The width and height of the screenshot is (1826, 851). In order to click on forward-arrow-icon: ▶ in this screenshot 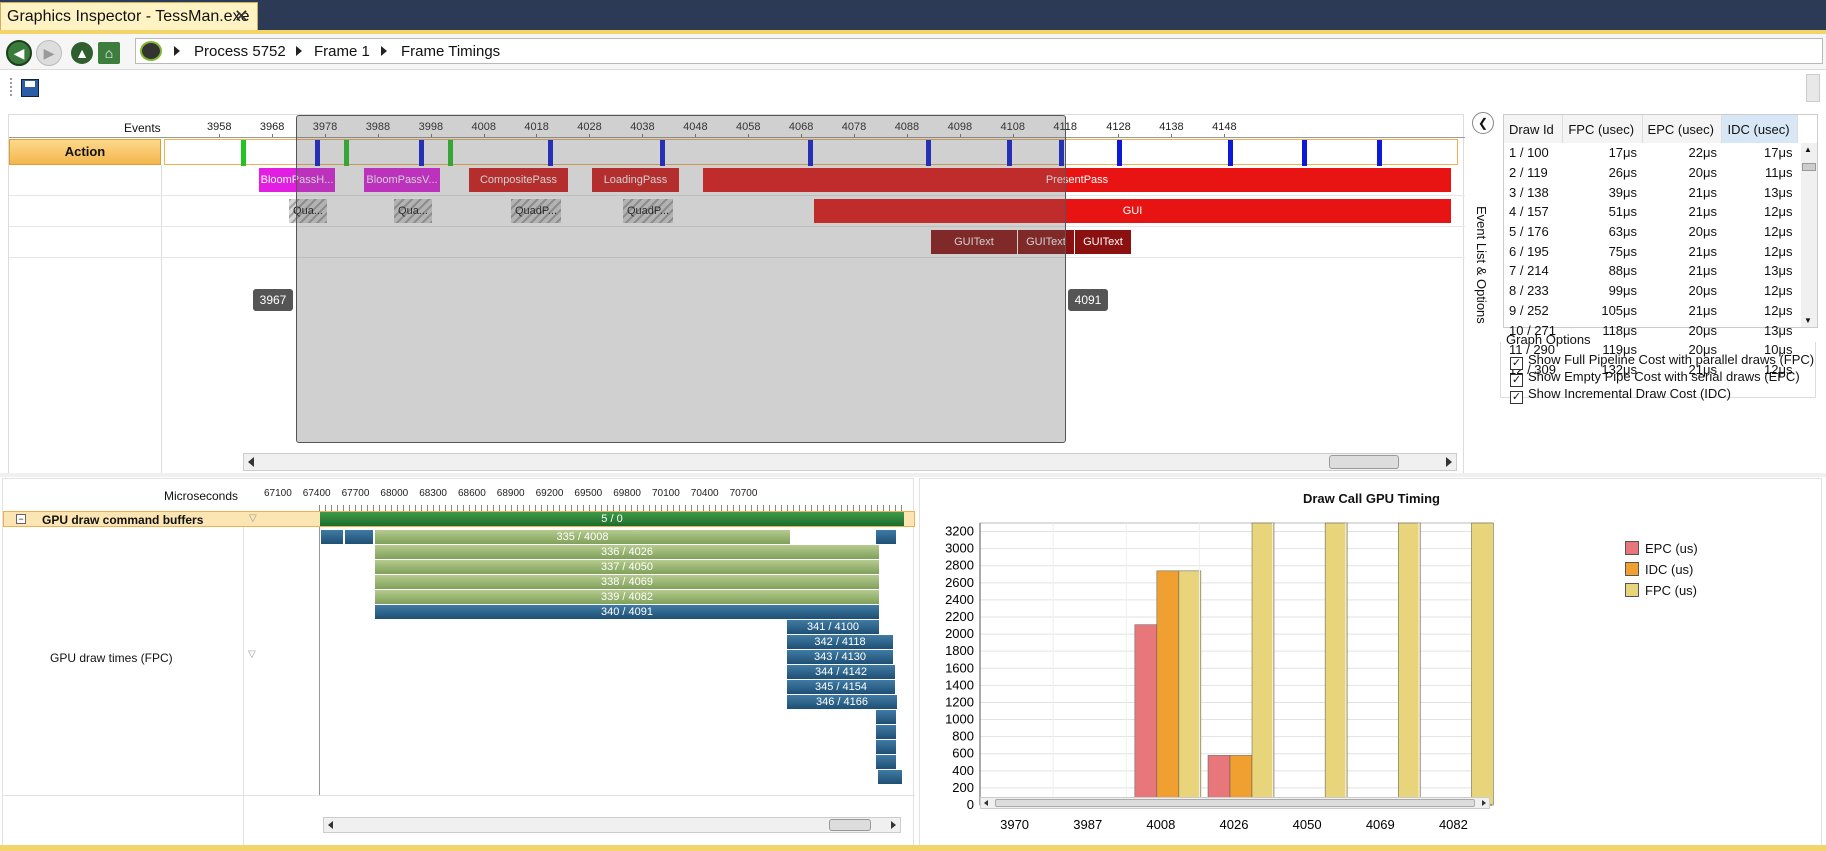, I will do `click(49, 53)`.